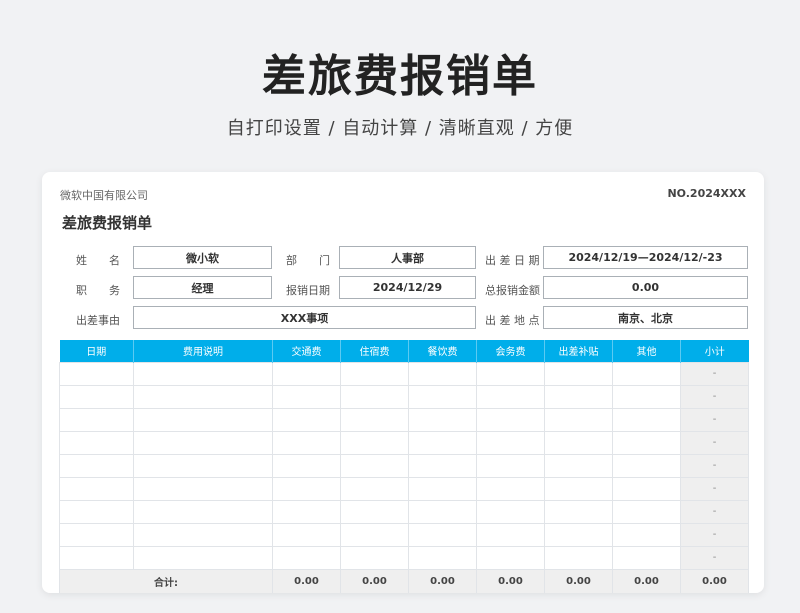 Image resolution: width=800 pixels, height=613 pixels. I want to click on location-label: 出 差 地 点, so click(512, 320).